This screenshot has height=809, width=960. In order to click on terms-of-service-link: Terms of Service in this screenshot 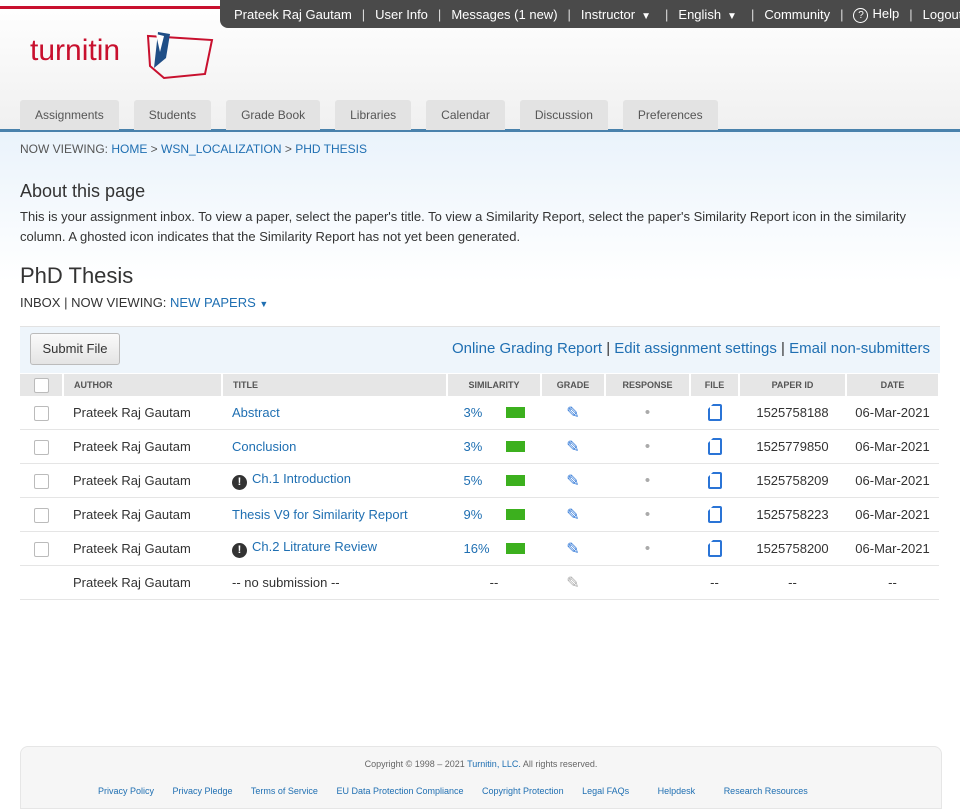, I will do `click(284, 791)`.